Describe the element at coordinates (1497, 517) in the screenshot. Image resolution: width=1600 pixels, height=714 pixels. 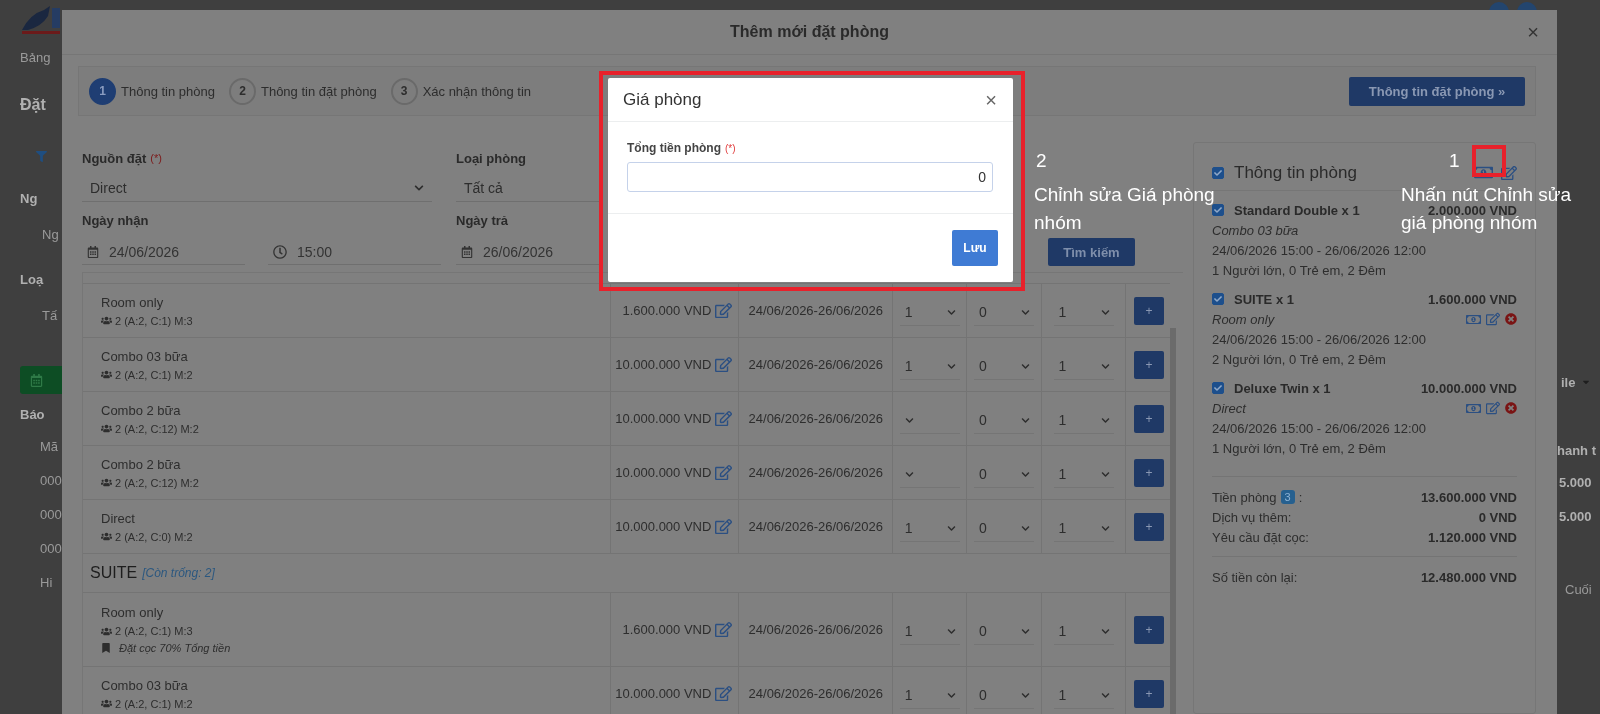
I see `total-value: 0 VND` at that location.